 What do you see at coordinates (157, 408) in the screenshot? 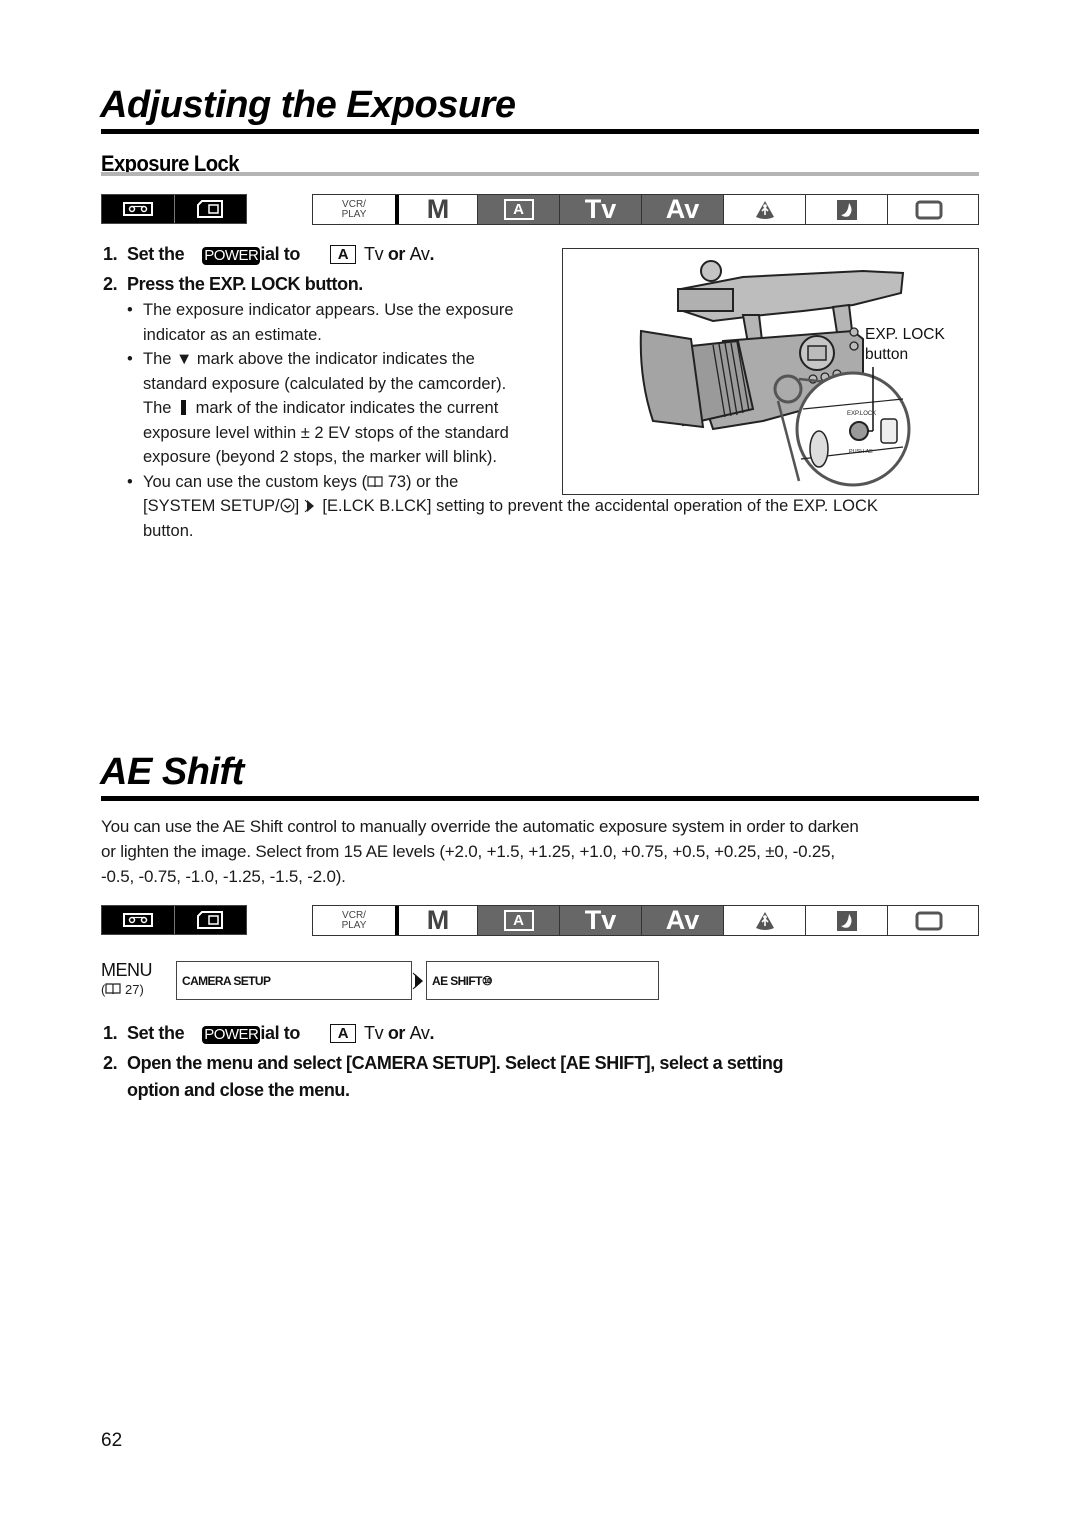
I see `text: The` at bounding box center [157, 408].